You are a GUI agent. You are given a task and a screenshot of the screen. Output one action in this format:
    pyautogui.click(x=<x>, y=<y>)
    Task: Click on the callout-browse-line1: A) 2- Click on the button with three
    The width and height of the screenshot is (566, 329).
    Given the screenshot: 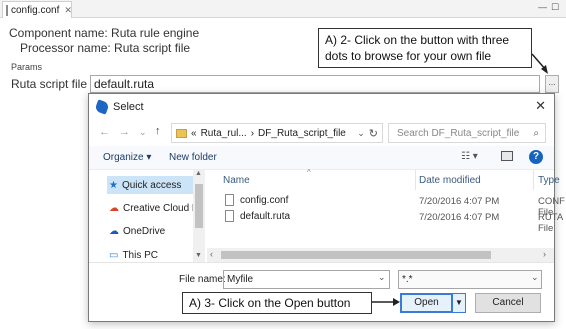 What is the action you would take?
    pyautogui.click(x=417, y=40)
    